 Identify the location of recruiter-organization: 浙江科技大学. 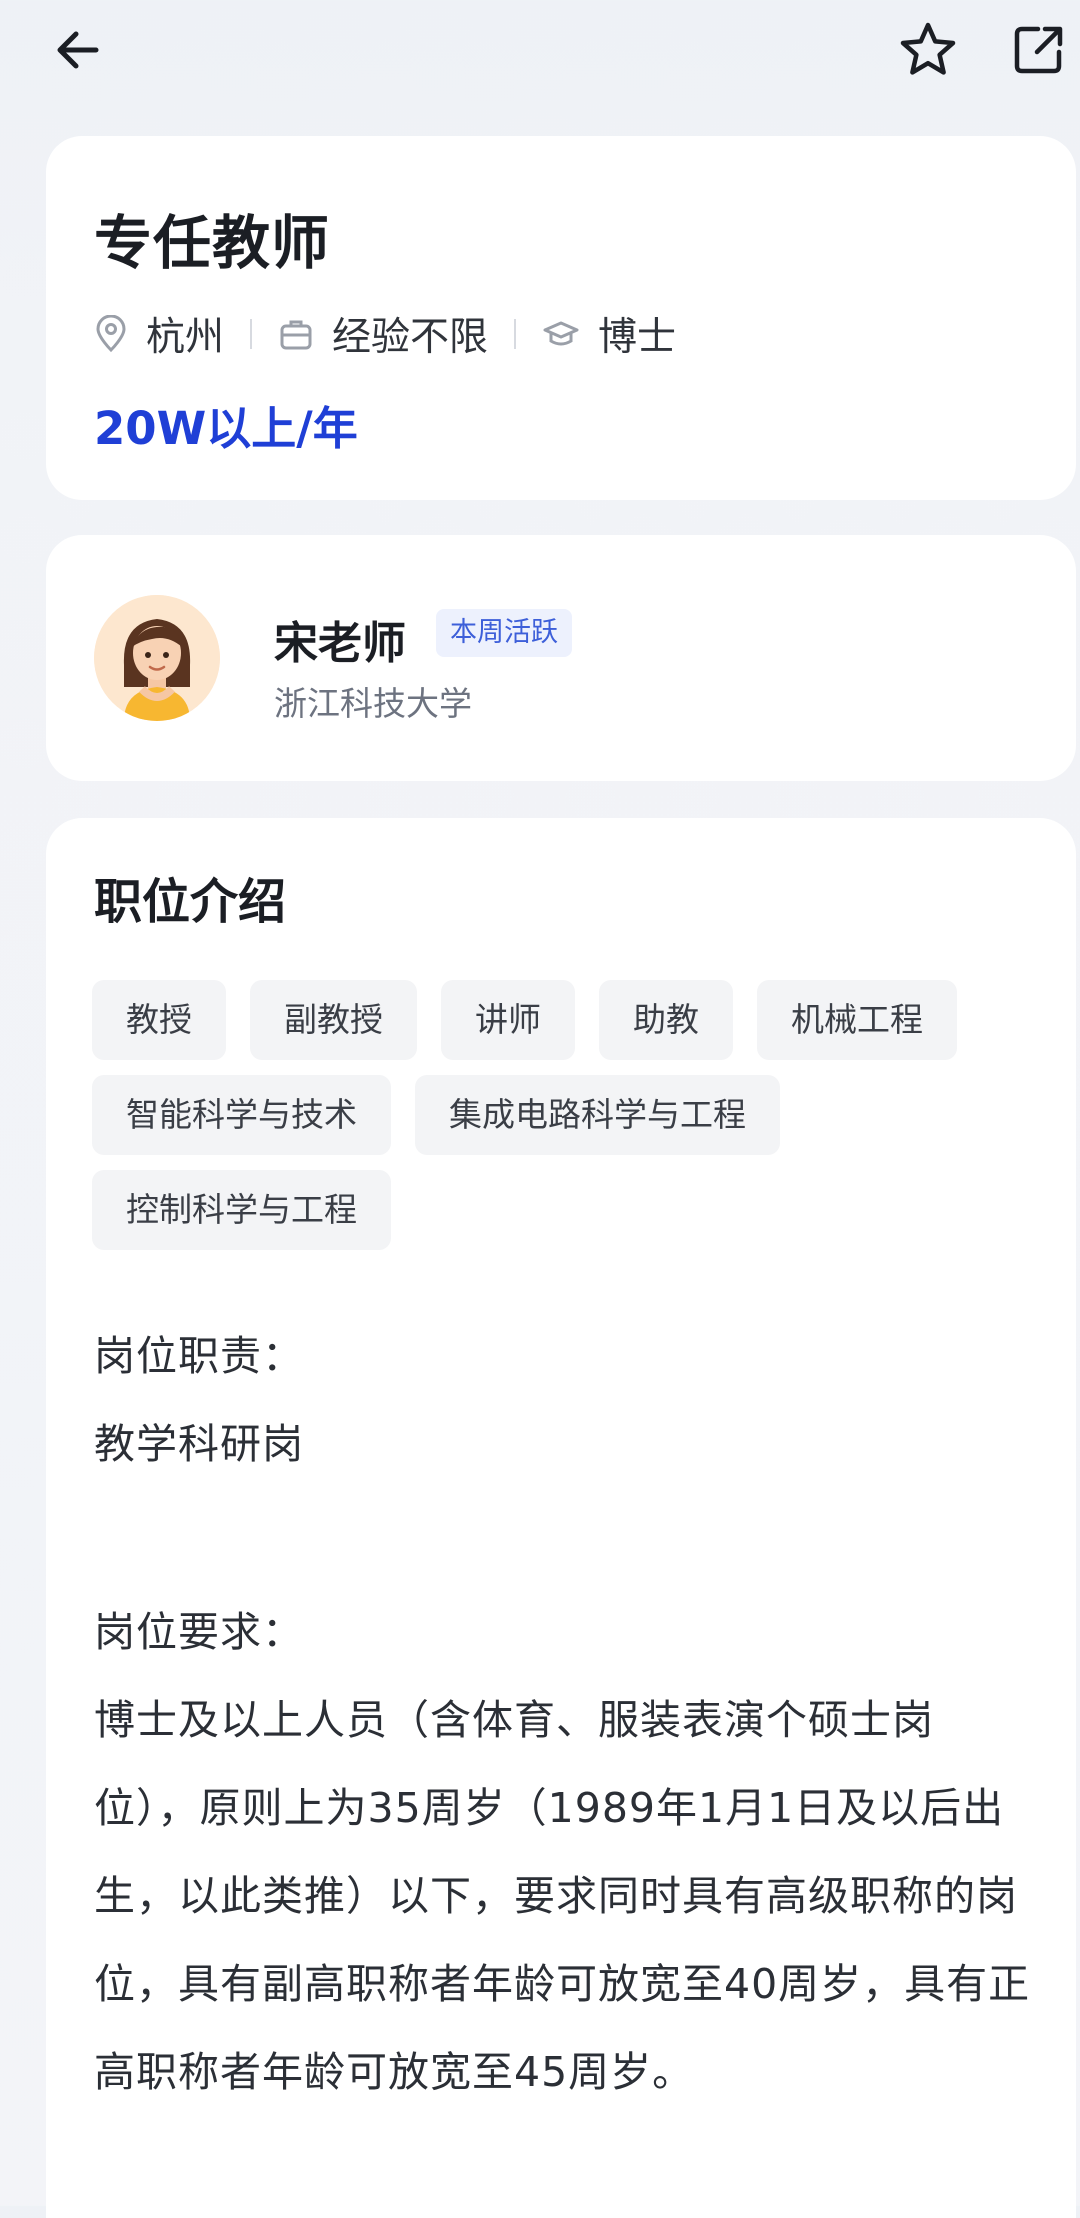
(373, 703).